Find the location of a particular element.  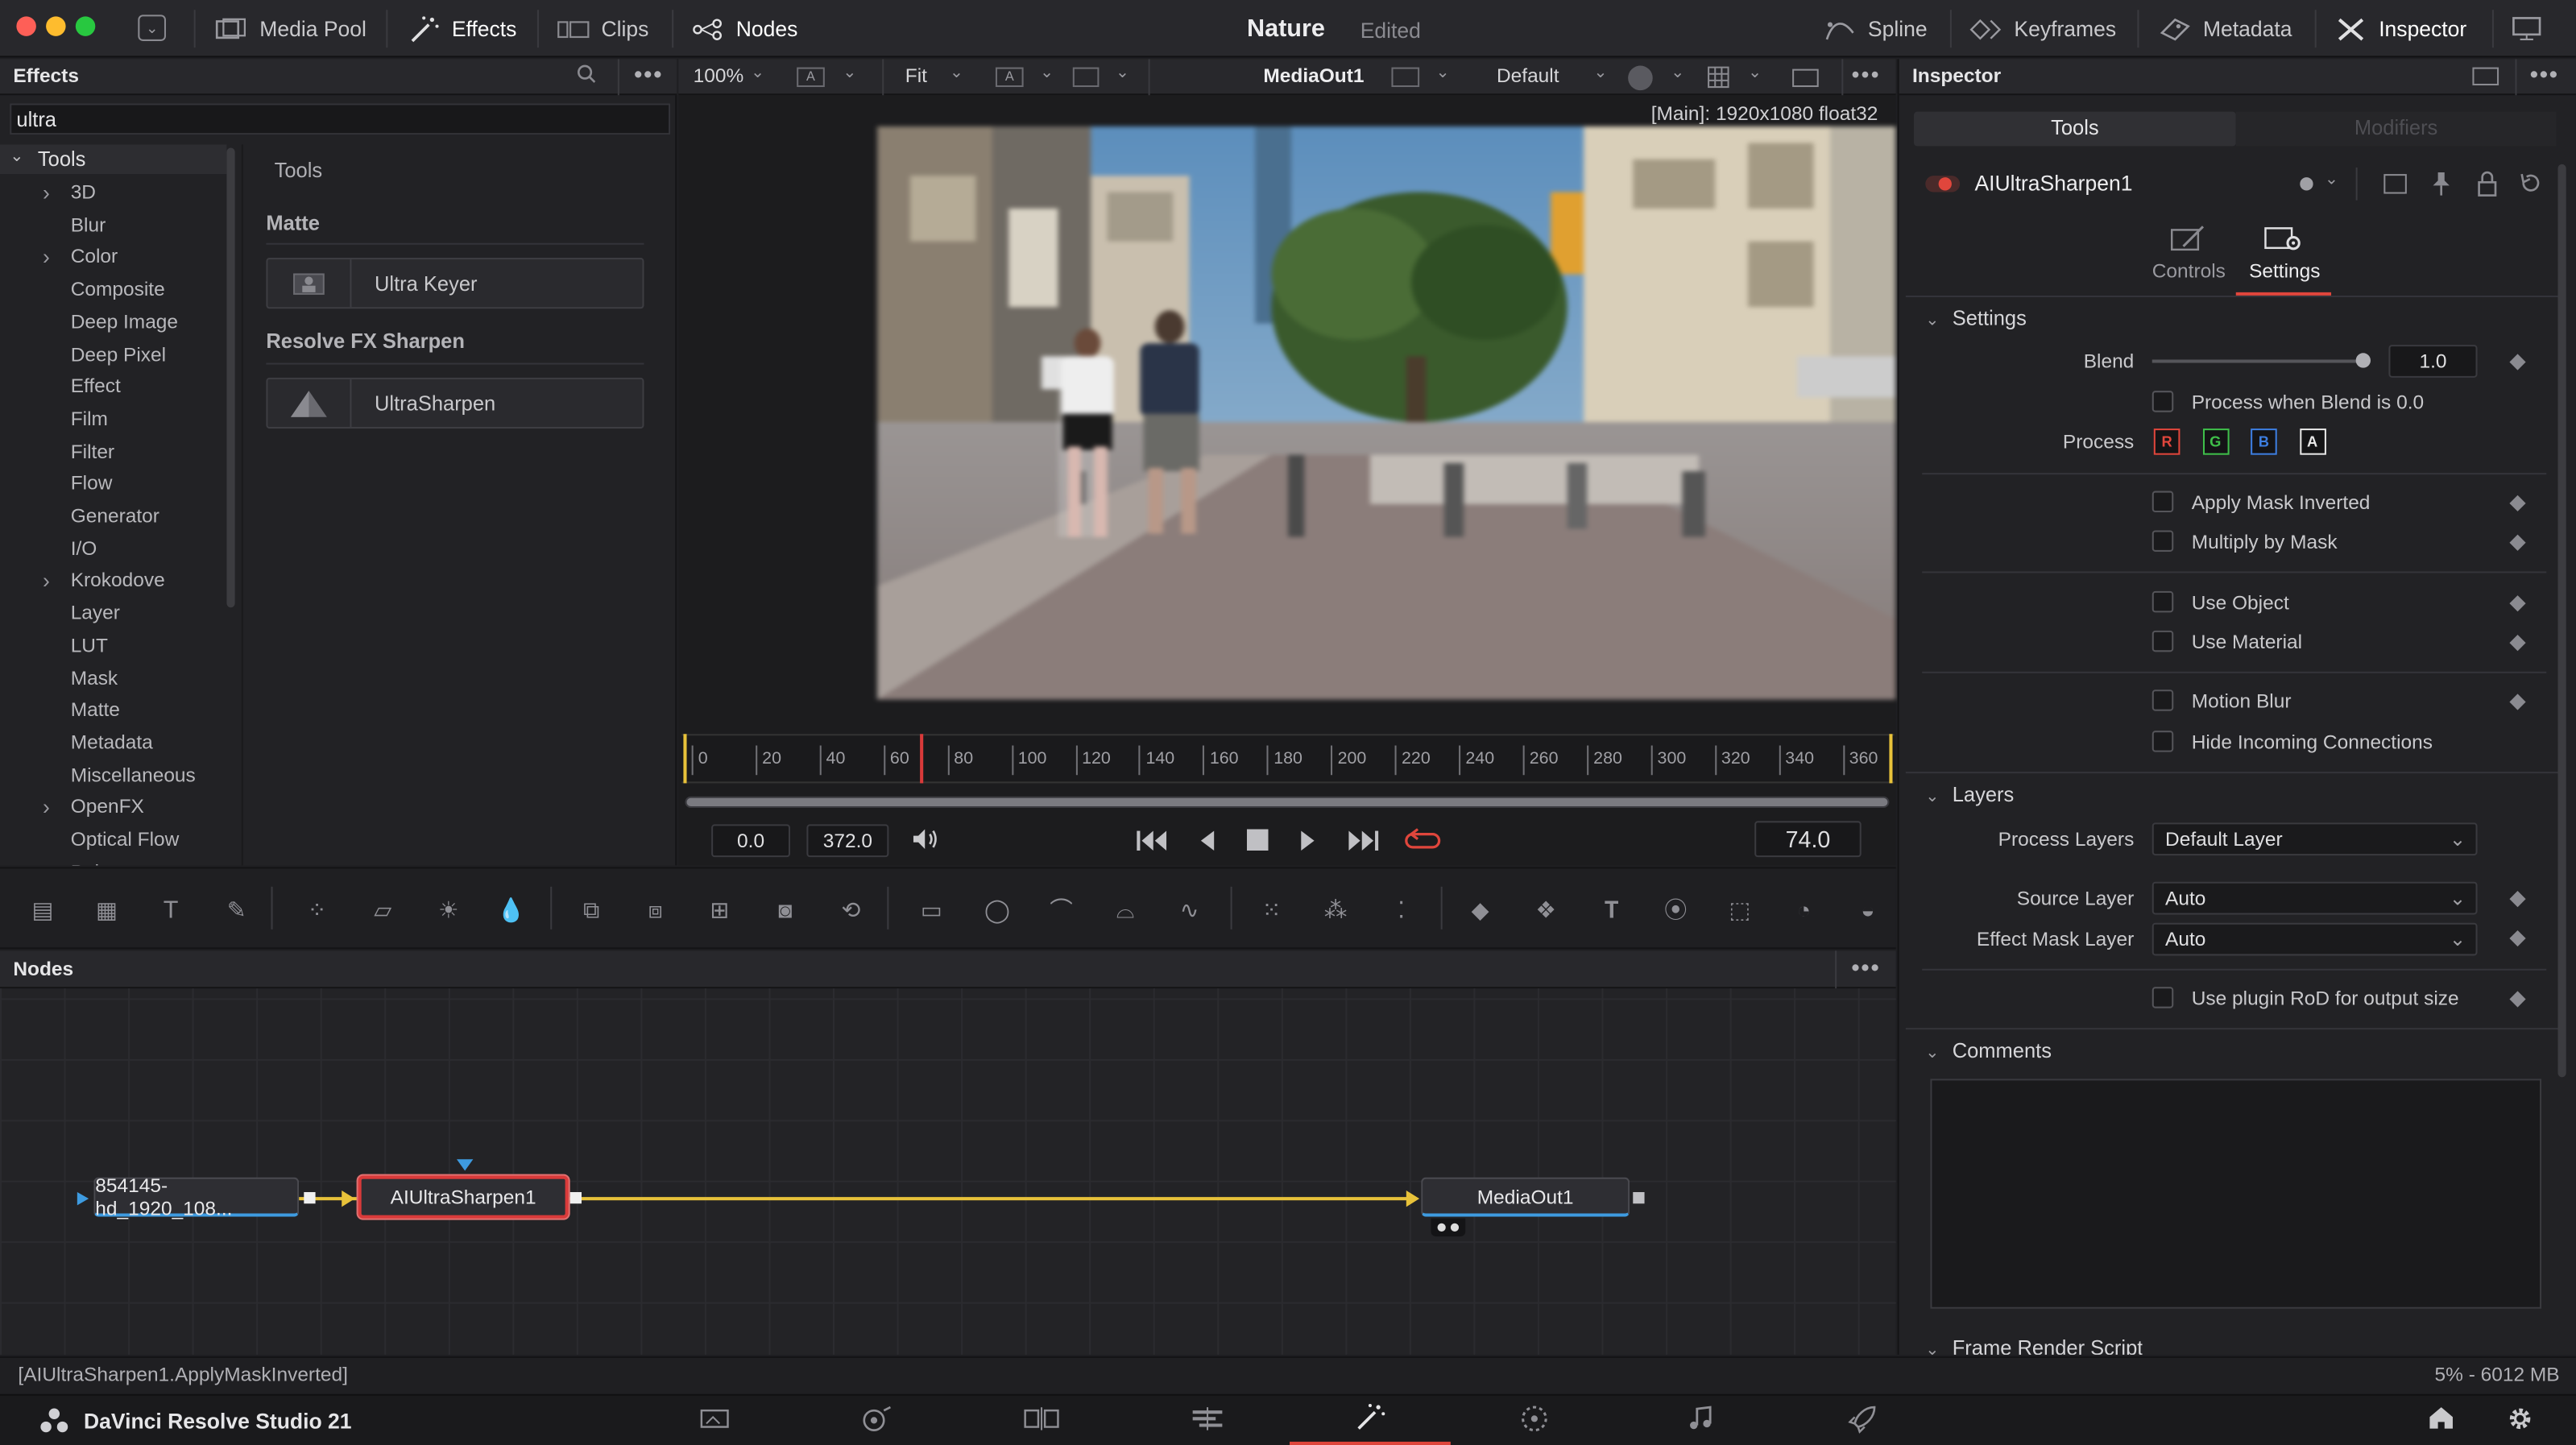

roi-icon: A is located at coordinates (811, 77).